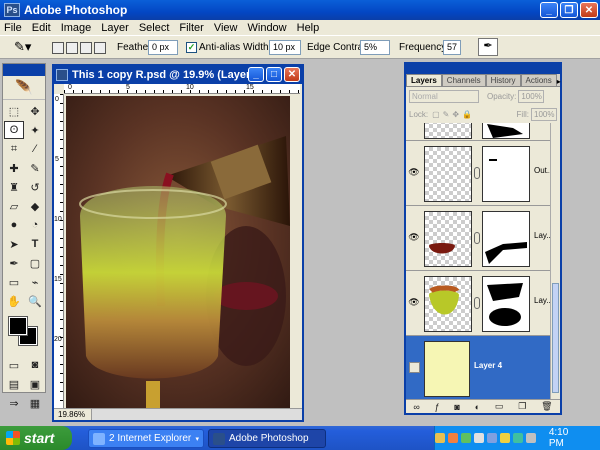 The height and width of the screenshot is (450, 600). Describe the element at coordinates (227, 28) in the screenshot. I see `menu-view: View` at that location.